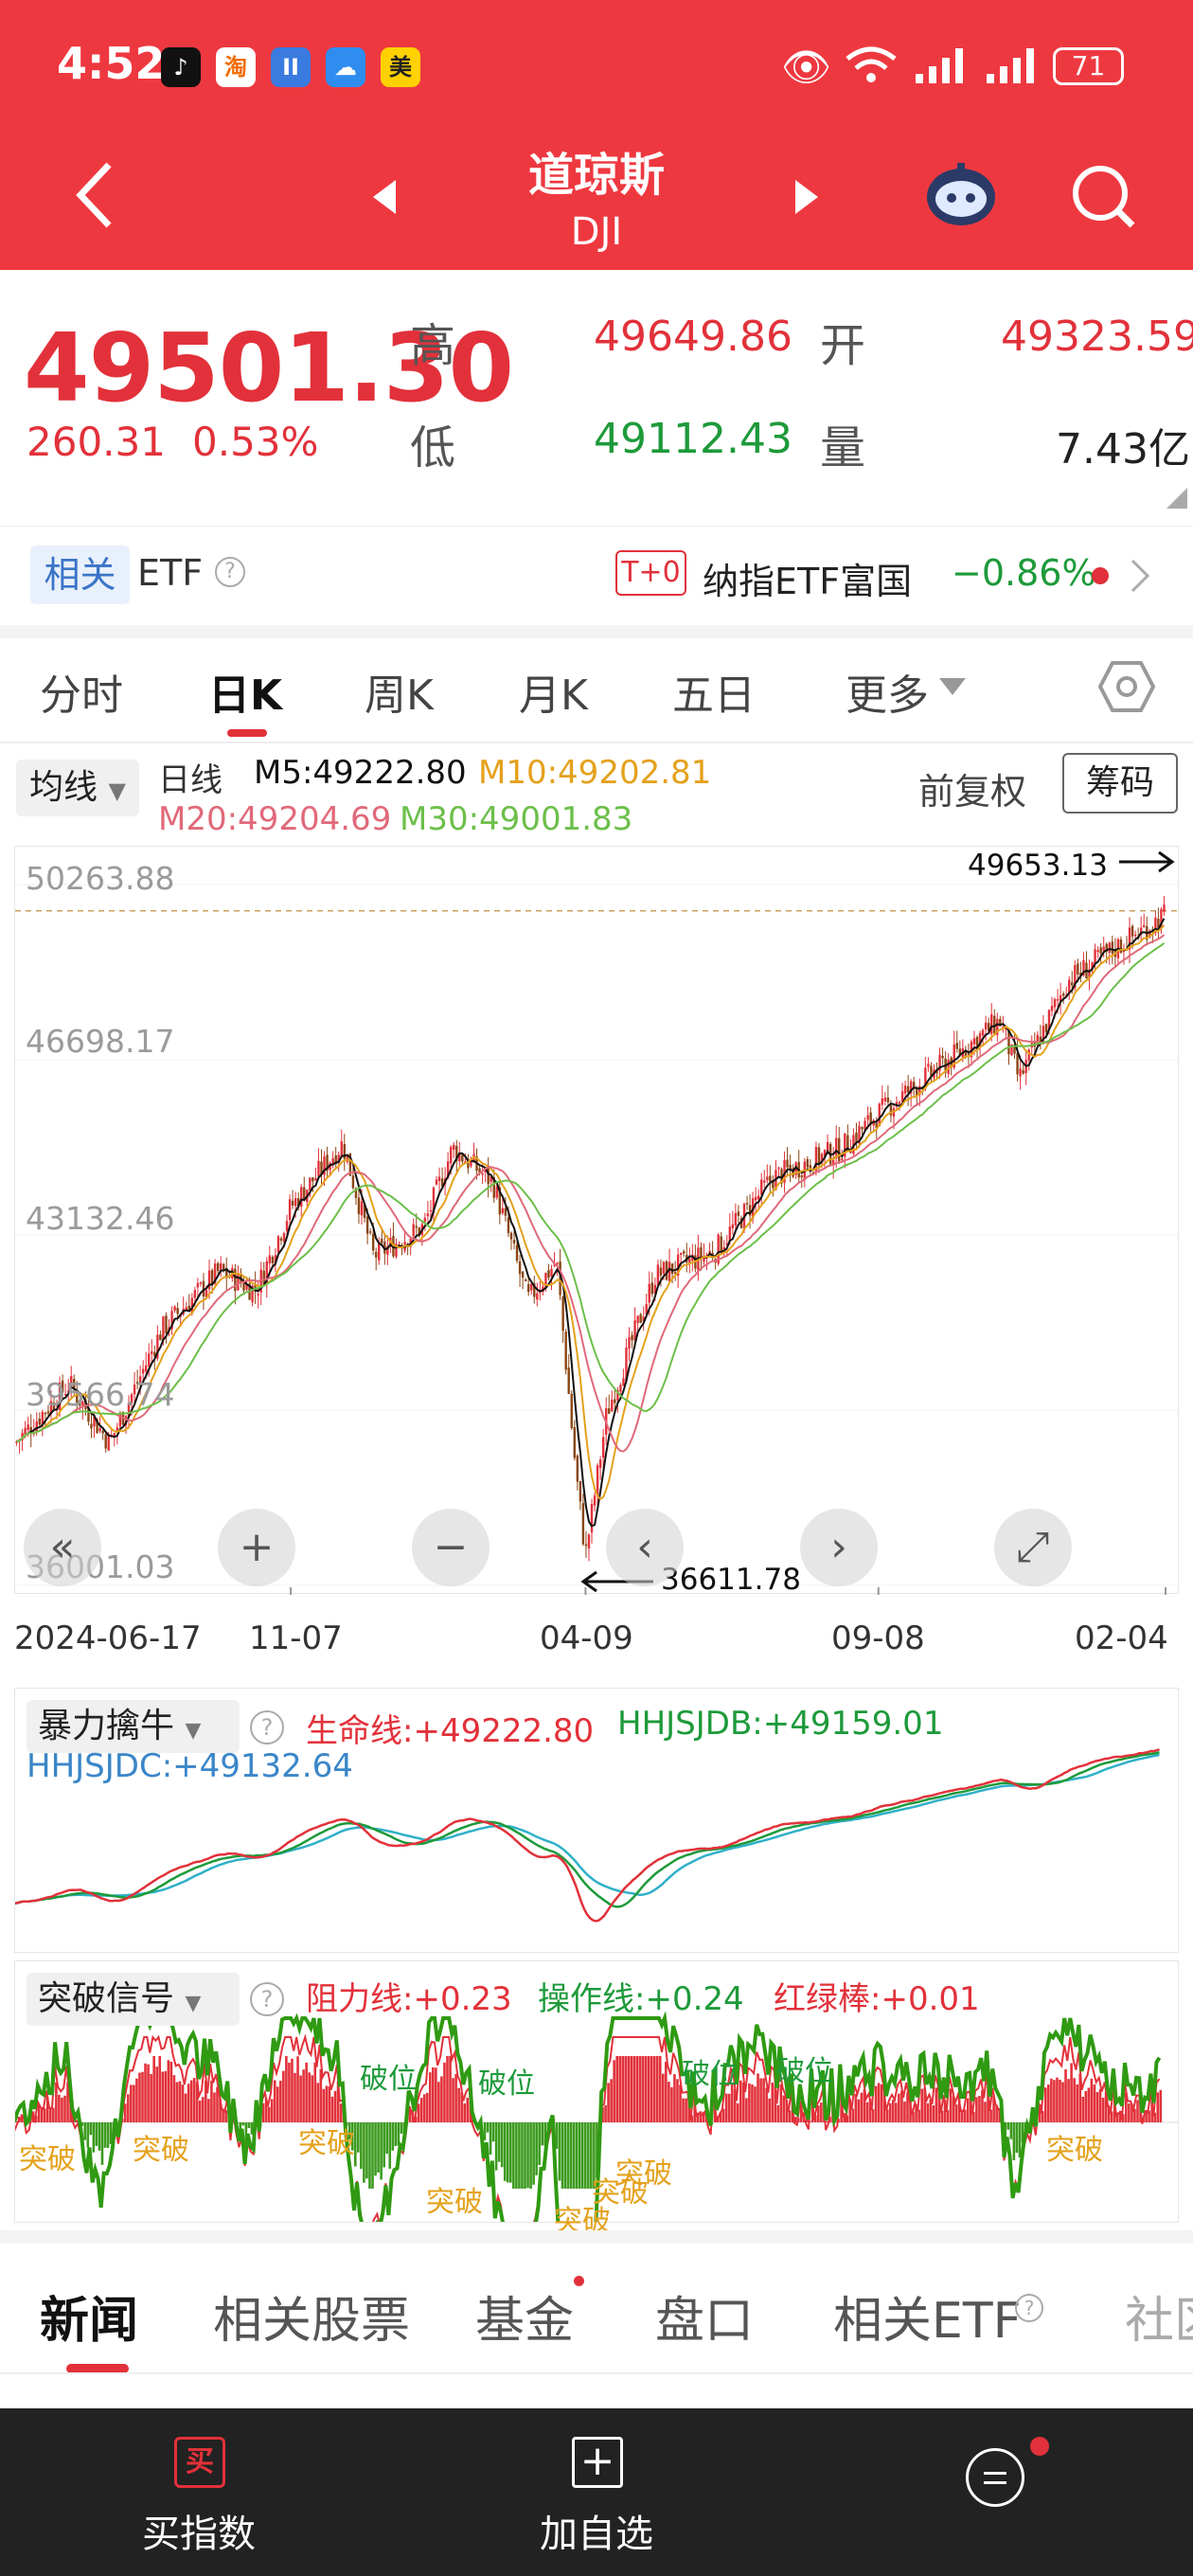  I want to click on chevron-left-icon: ‹, so click(644, 1547).